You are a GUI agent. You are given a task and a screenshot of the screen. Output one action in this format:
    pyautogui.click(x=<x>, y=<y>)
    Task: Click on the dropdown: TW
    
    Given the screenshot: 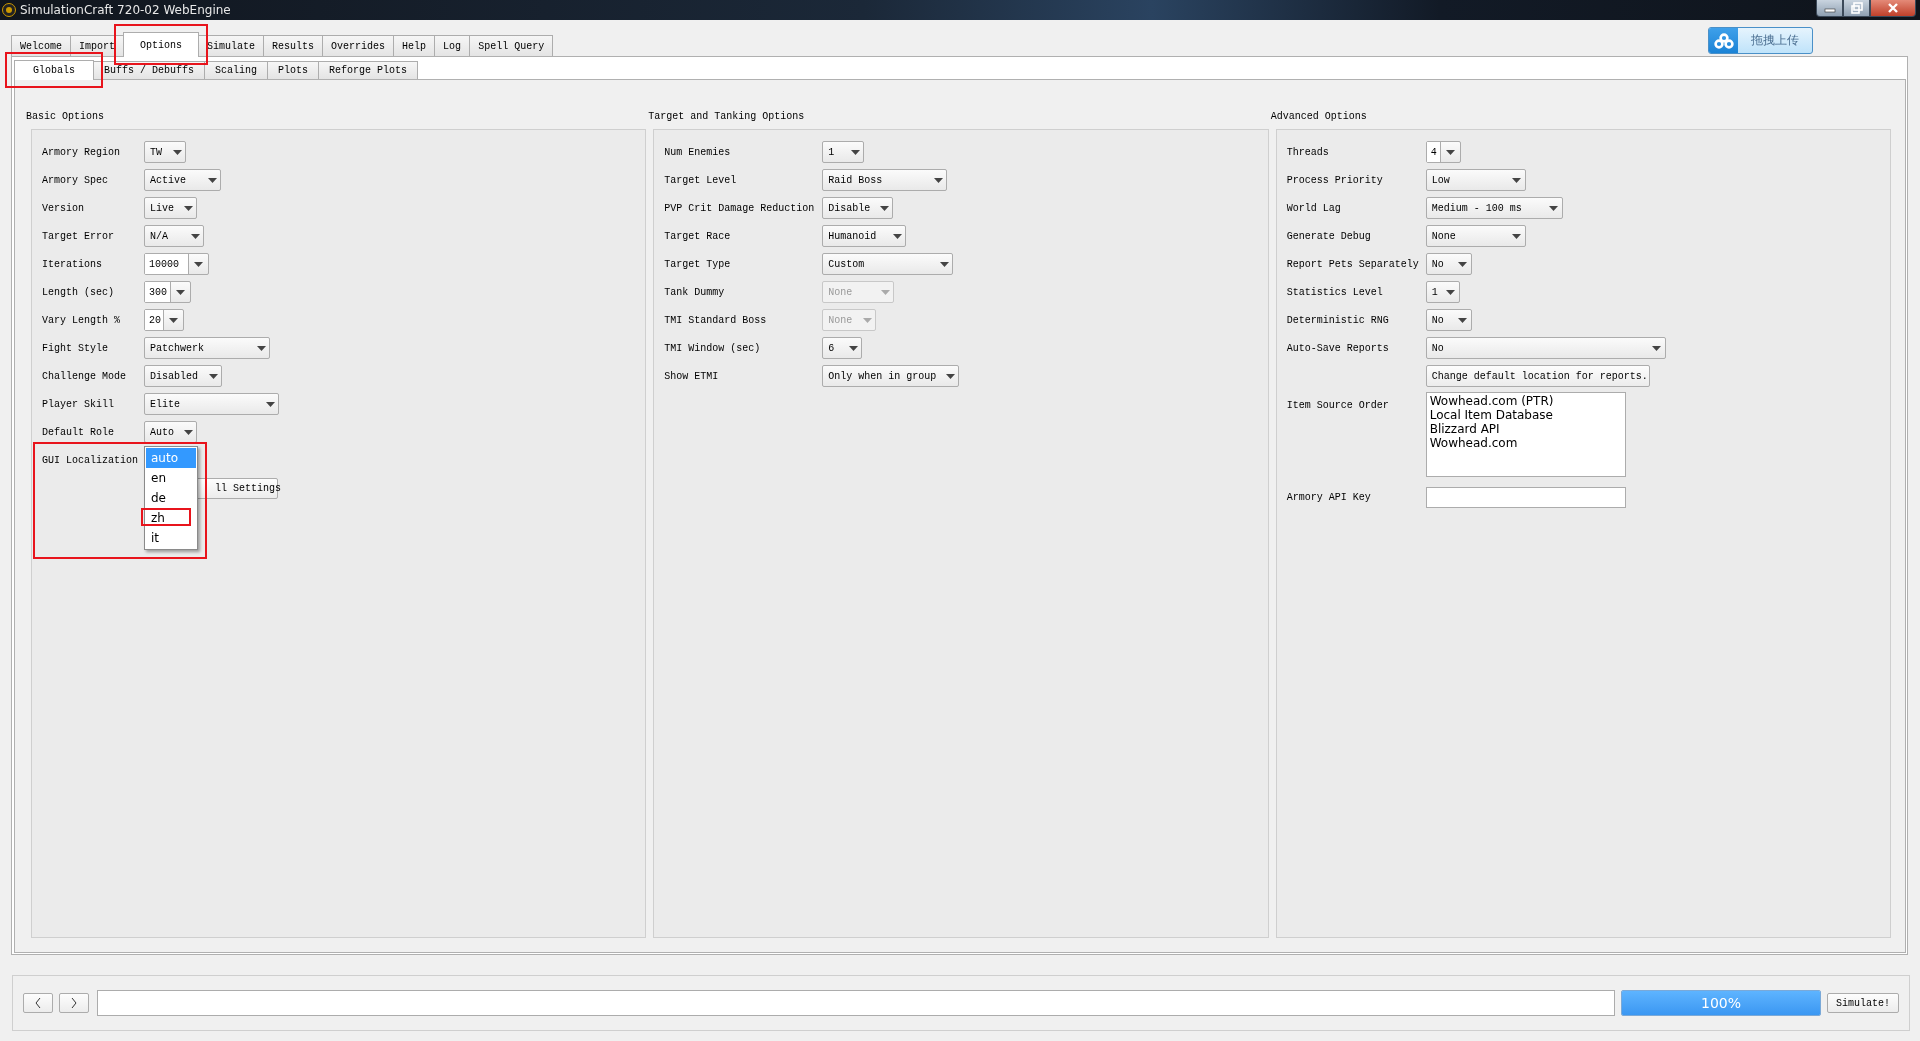 What is the action you would take?
    pyautogui.click(x=165, y=152)
    